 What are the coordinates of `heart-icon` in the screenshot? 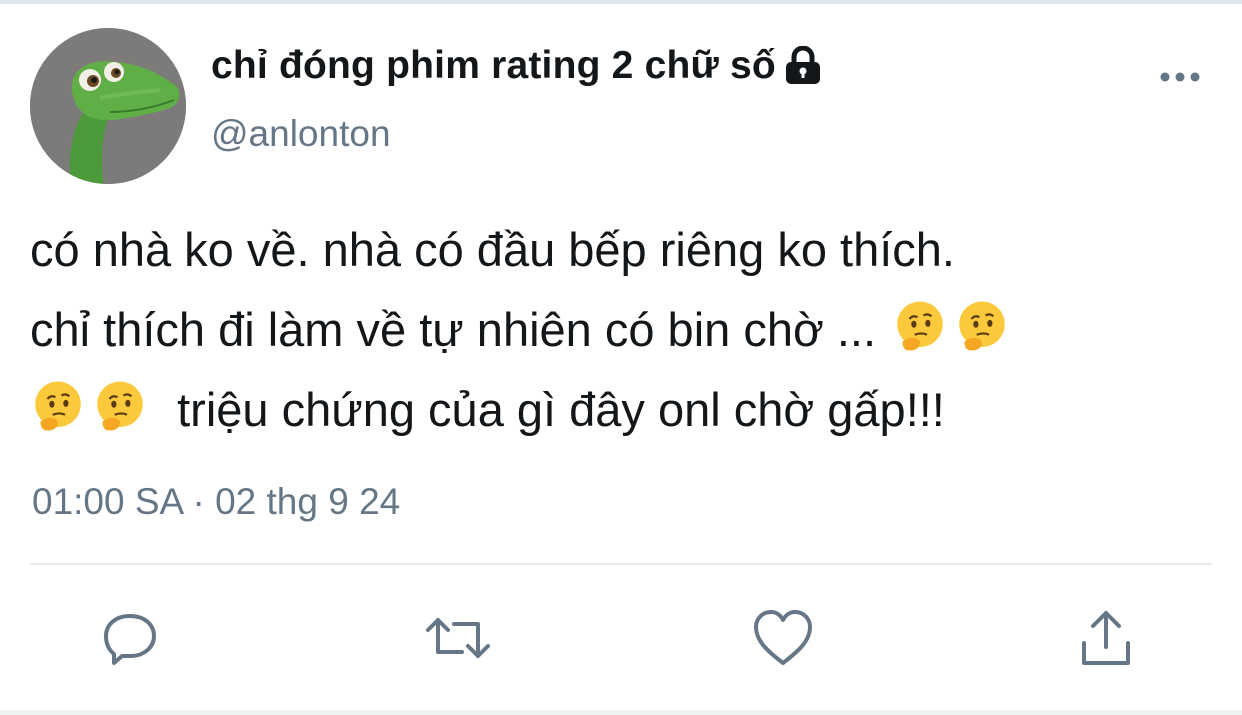 It's located at (783, 637).